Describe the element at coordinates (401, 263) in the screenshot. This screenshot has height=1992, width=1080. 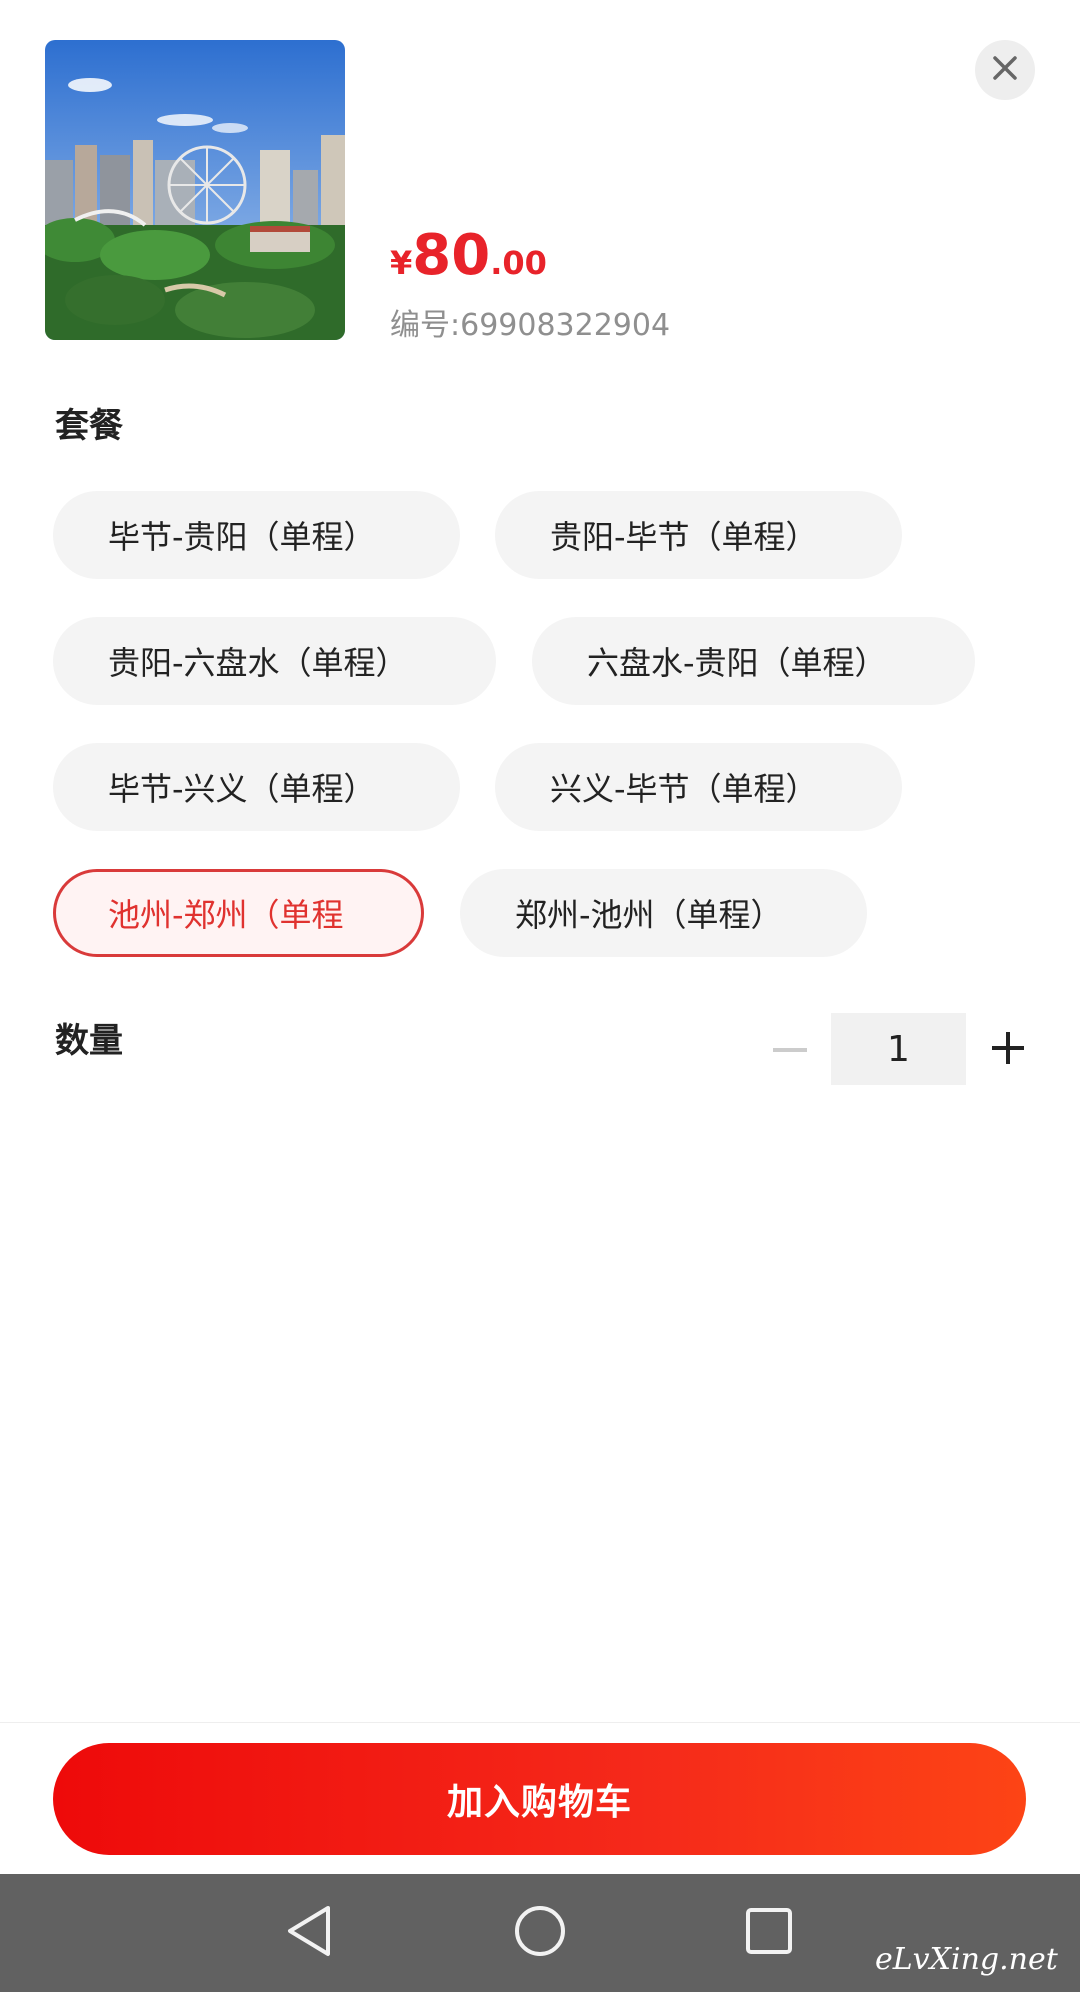
I see `price-symbol: ¥` at that location.